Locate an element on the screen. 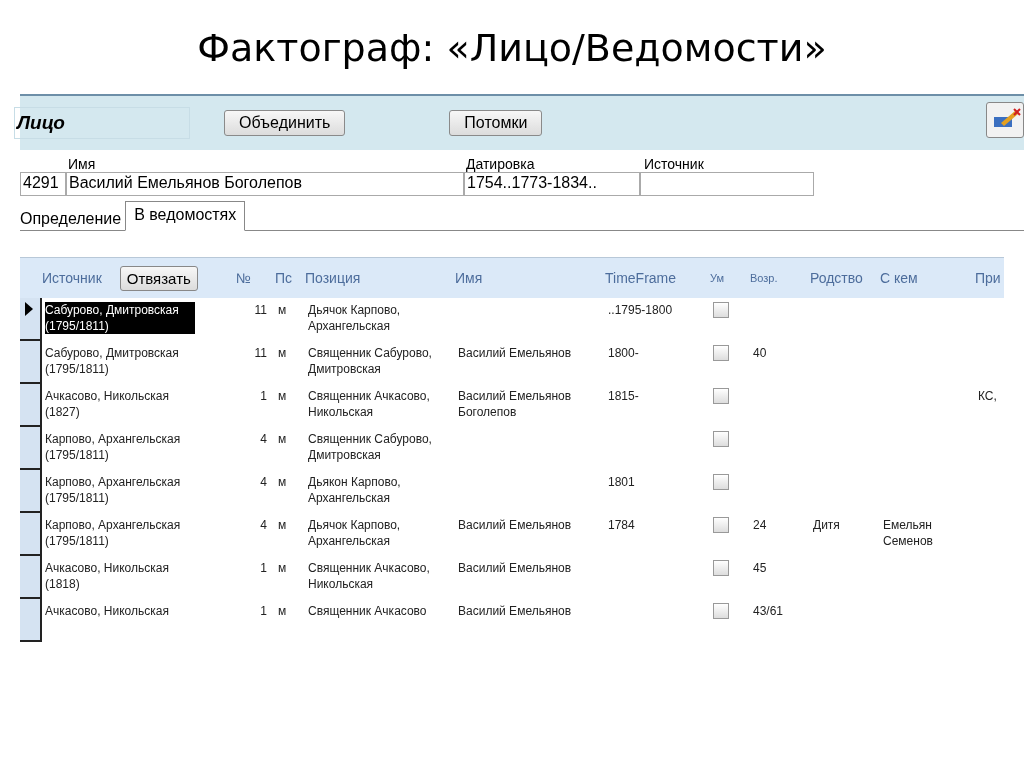 Image resolution: width=1024 pixels, height=768 pixels. table-cell: 1784 is located at coordinates (621, 525).